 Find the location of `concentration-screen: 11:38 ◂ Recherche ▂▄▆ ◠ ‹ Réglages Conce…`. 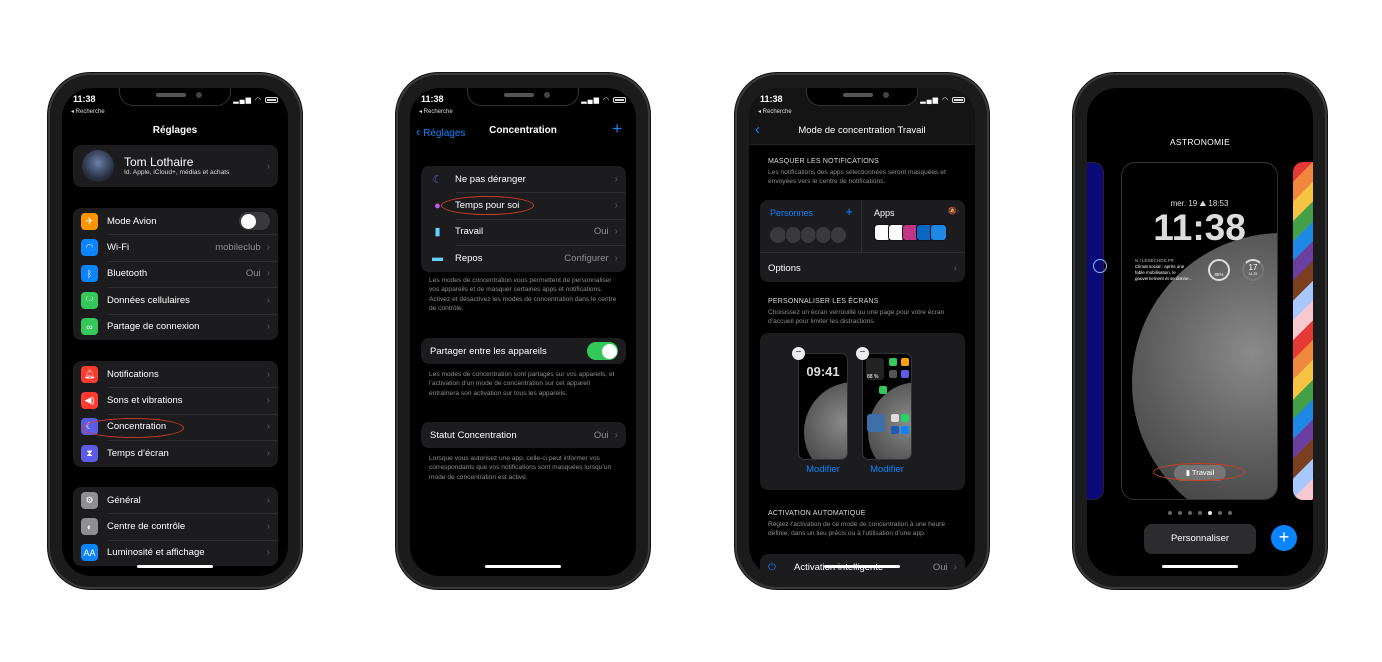

concentration-screen: 11:38 ◂ Recherche ▂▄▆ ◠ ‹ Réglages Conce… is located at coordinates (523, 332).